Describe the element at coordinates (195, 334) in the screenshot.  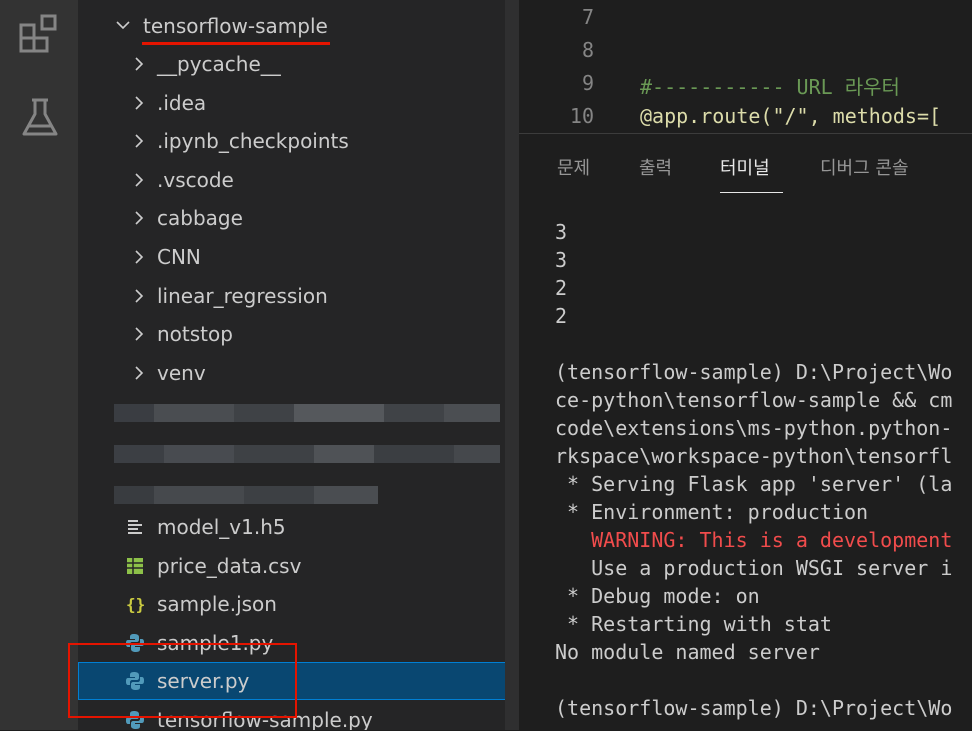
I see `folder-label: notstop` at that location.